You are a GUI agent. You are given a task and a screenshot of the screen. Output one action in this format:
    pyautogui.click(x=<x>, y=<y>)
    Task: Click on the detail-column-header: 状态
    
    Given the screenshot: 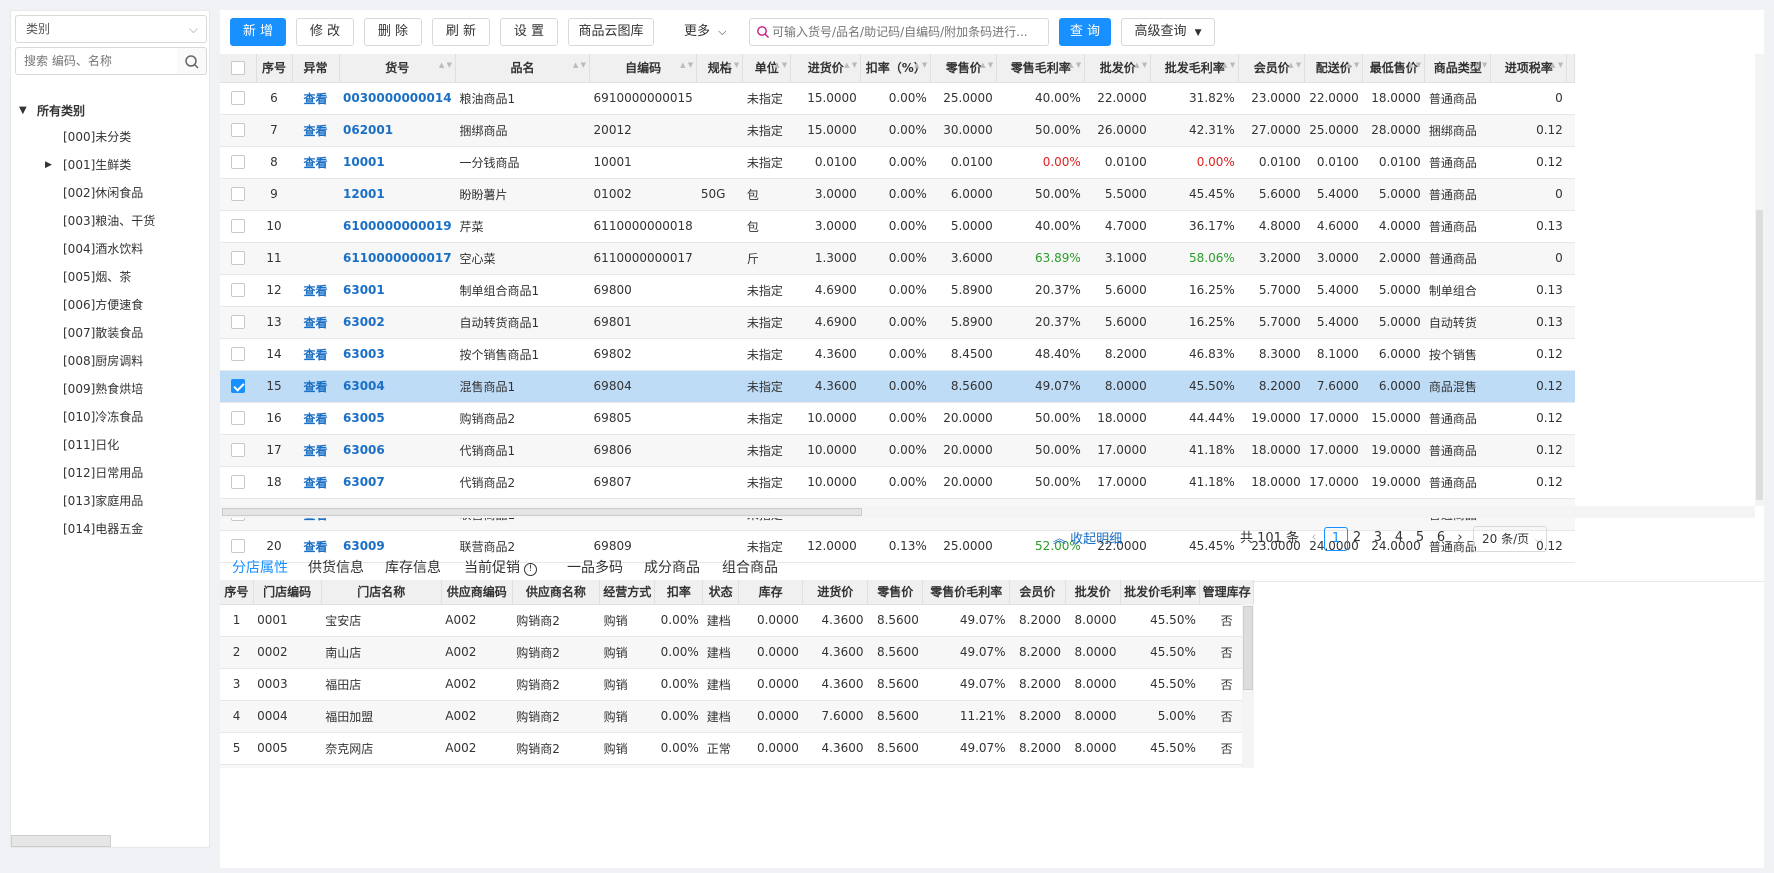 What is the action you would take?
    pyautogui.click(x=720, y=592)
    